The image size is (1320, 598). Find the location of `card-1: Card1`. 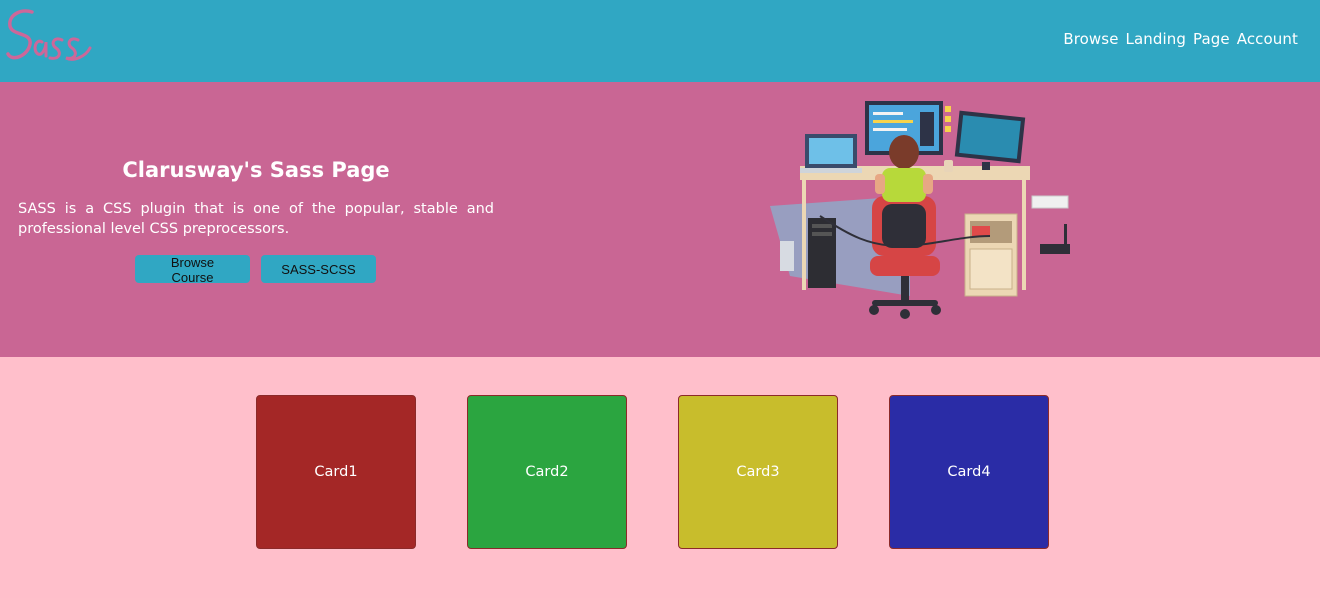

card-1: Card1 is located at coordinates (336, 472).